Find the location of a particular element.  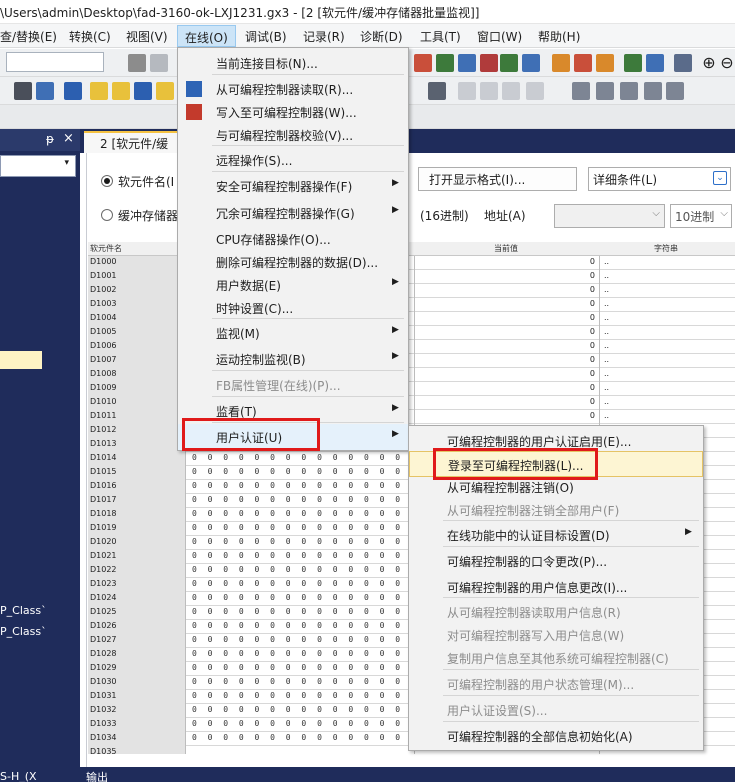

device-name-cell: D1021 is located at coordinates (137, 557).